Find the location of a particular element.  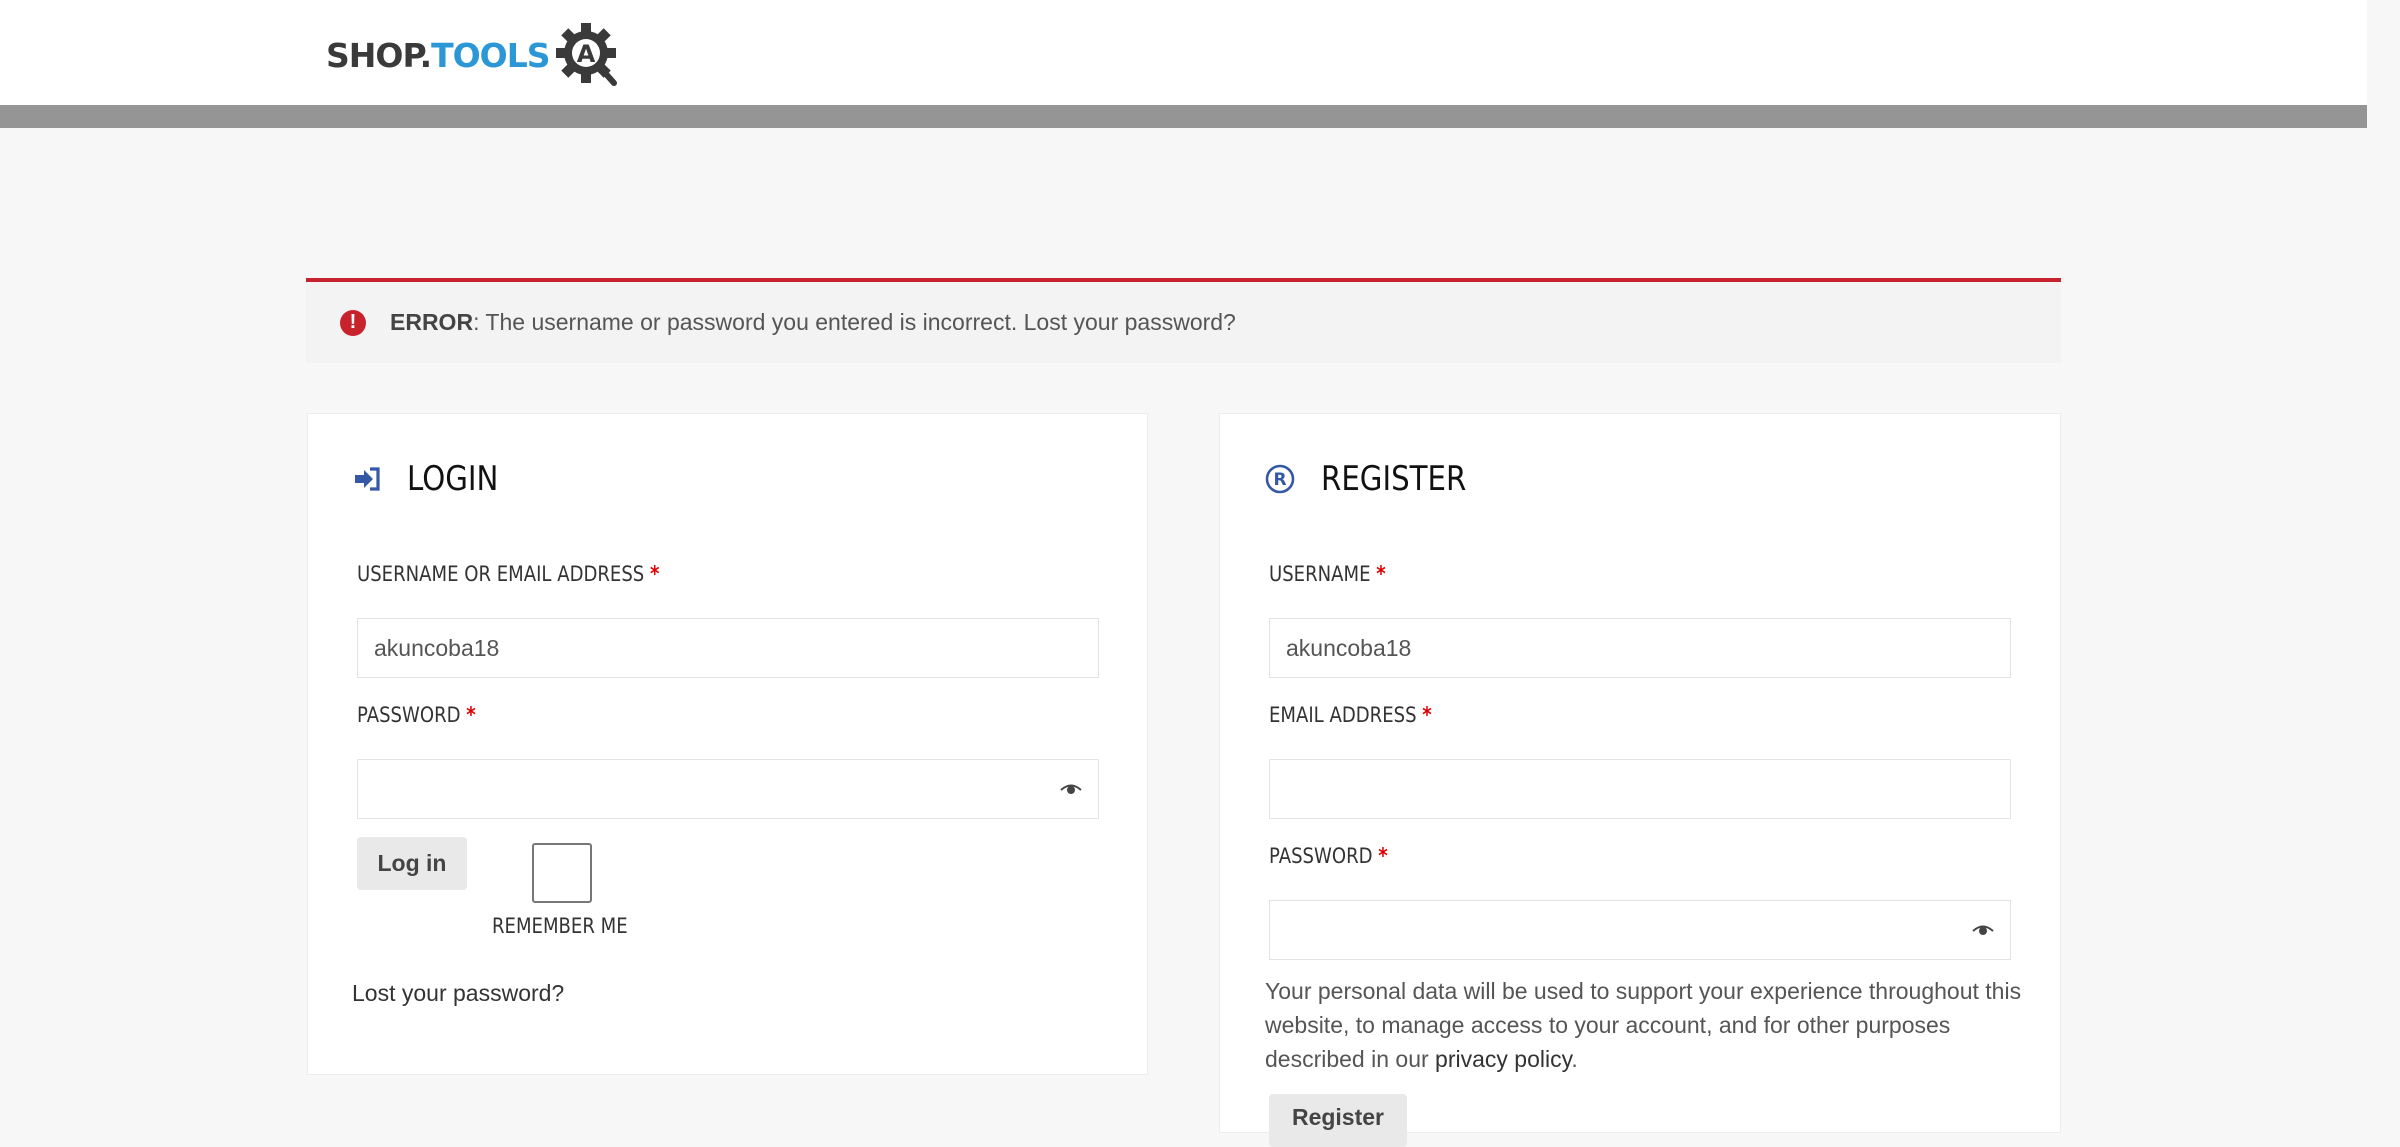

login-button: Log in is located at coordinates (412, 863).